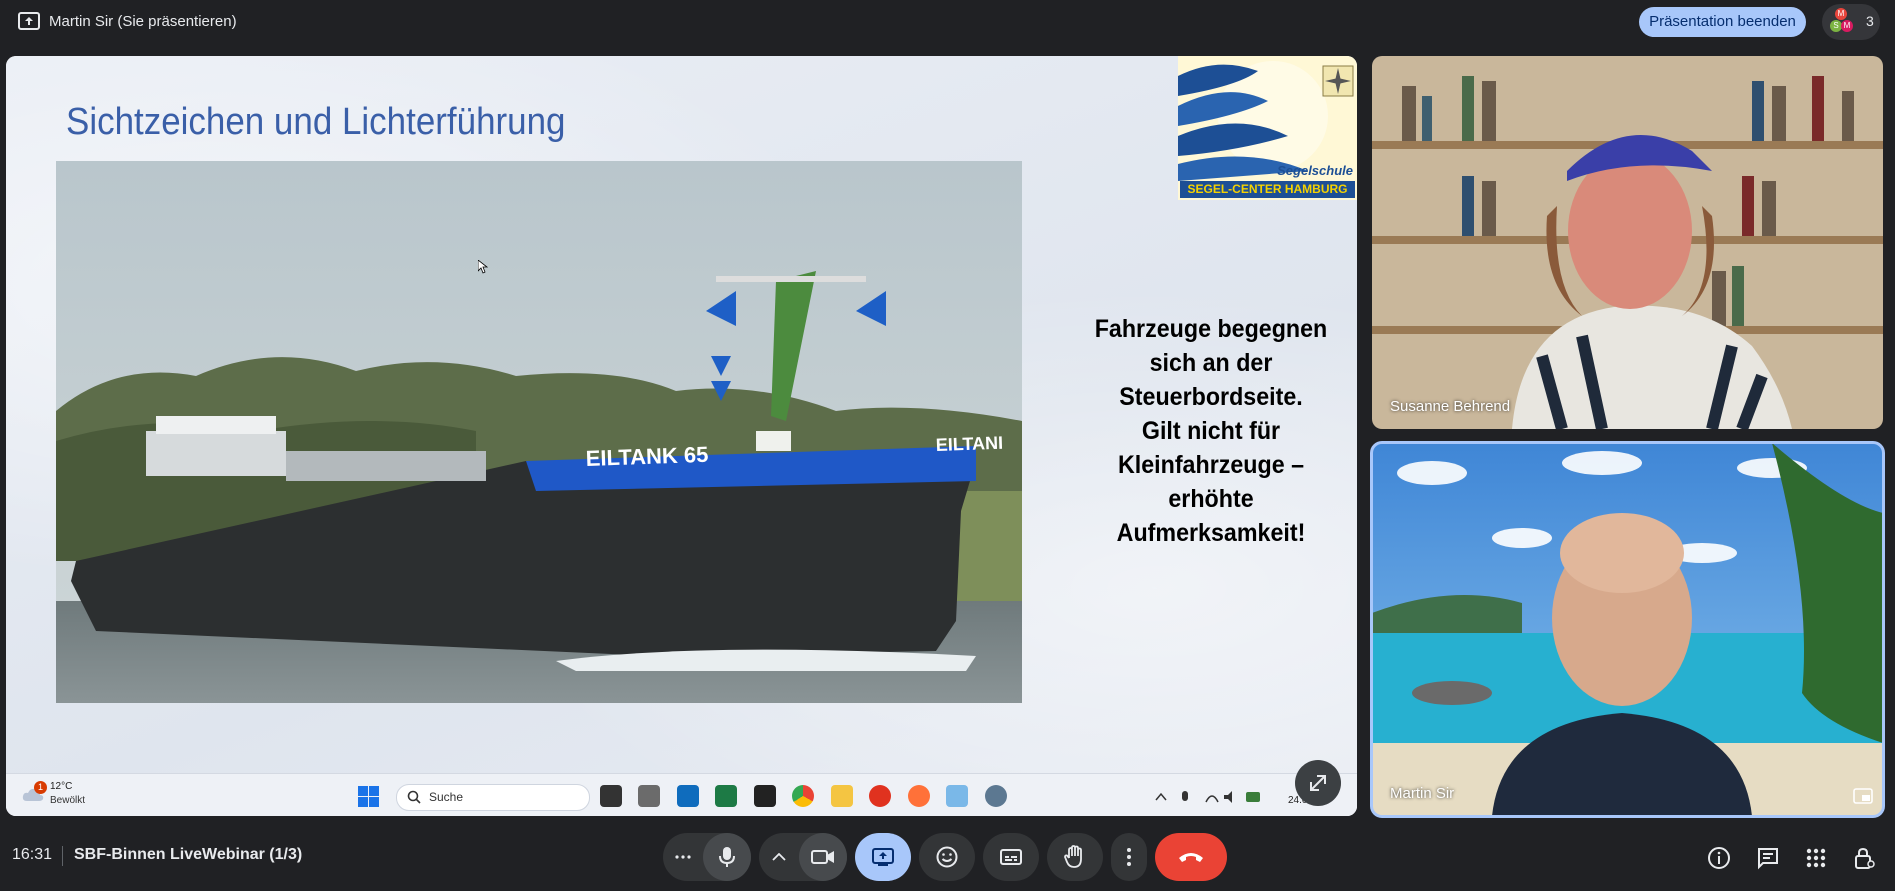 The image size is (1895, 891). I want to click on participant-name: Susanne Behrend, so click(1450, 406).